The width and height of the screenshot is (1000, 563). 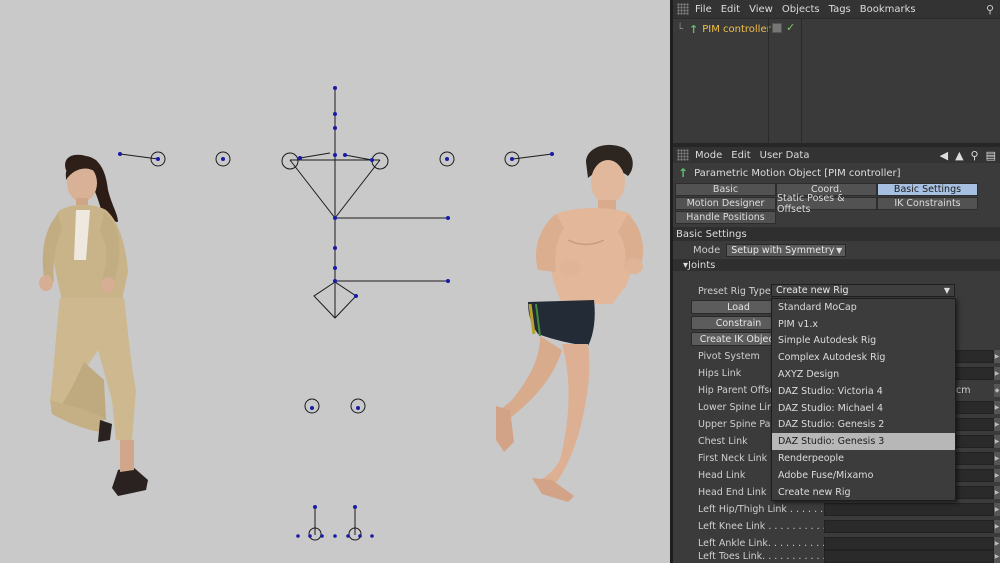 I want to click on object-row-pim-controller: └ ↑ PIM controller, so click(x=724, y=29).